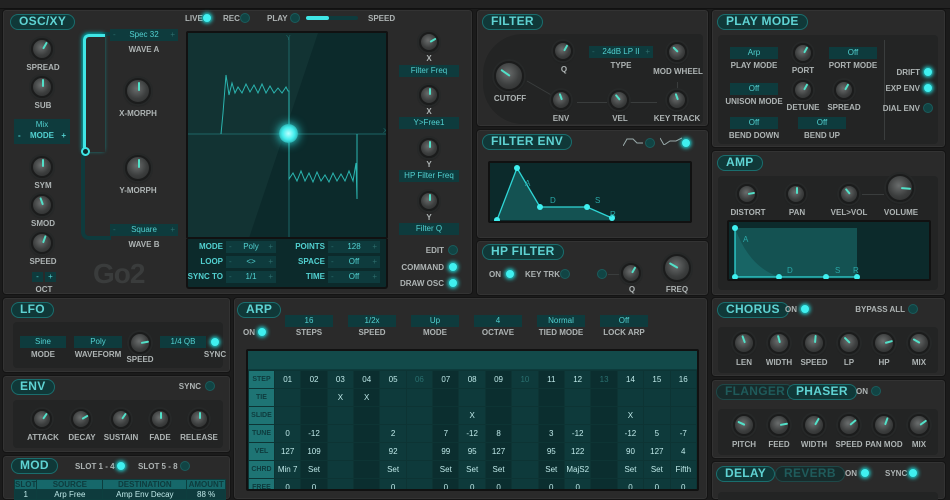 This screenshot has width=950, height=500. What do you see at coordinates (199, 419) in the screenshot?
I see `release-knob` at bounding box center [199, 419].